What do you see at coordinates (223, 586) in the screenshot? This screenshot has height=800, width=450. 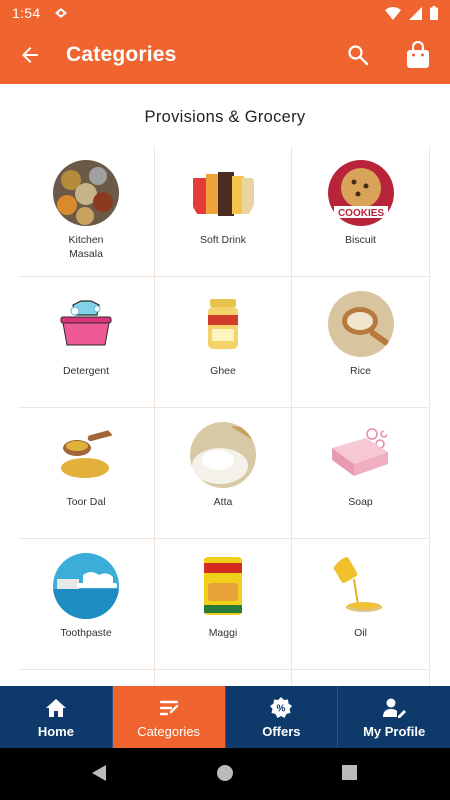 I see `maggi-image` at bounding box center [223, 586].